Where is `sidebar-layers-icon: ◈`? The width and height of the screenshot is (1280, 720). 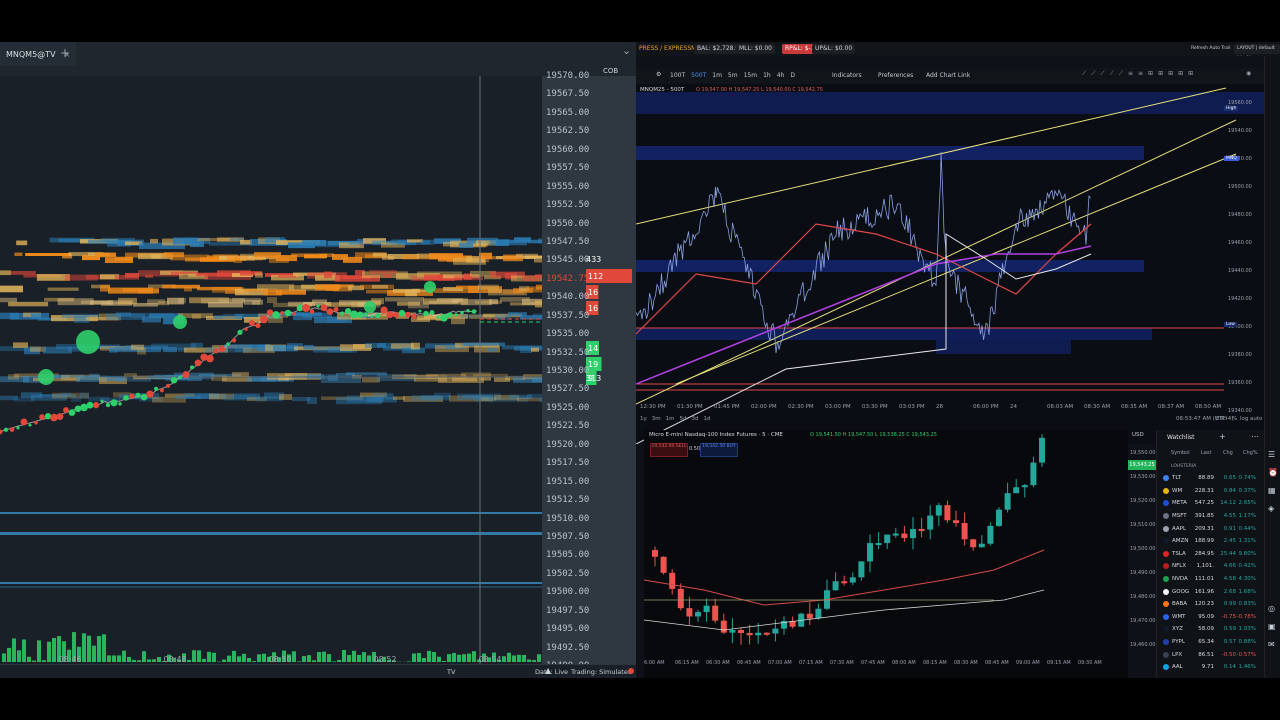
sidebar-layers-icon: ◈ is located at coordinates (1271, 508).